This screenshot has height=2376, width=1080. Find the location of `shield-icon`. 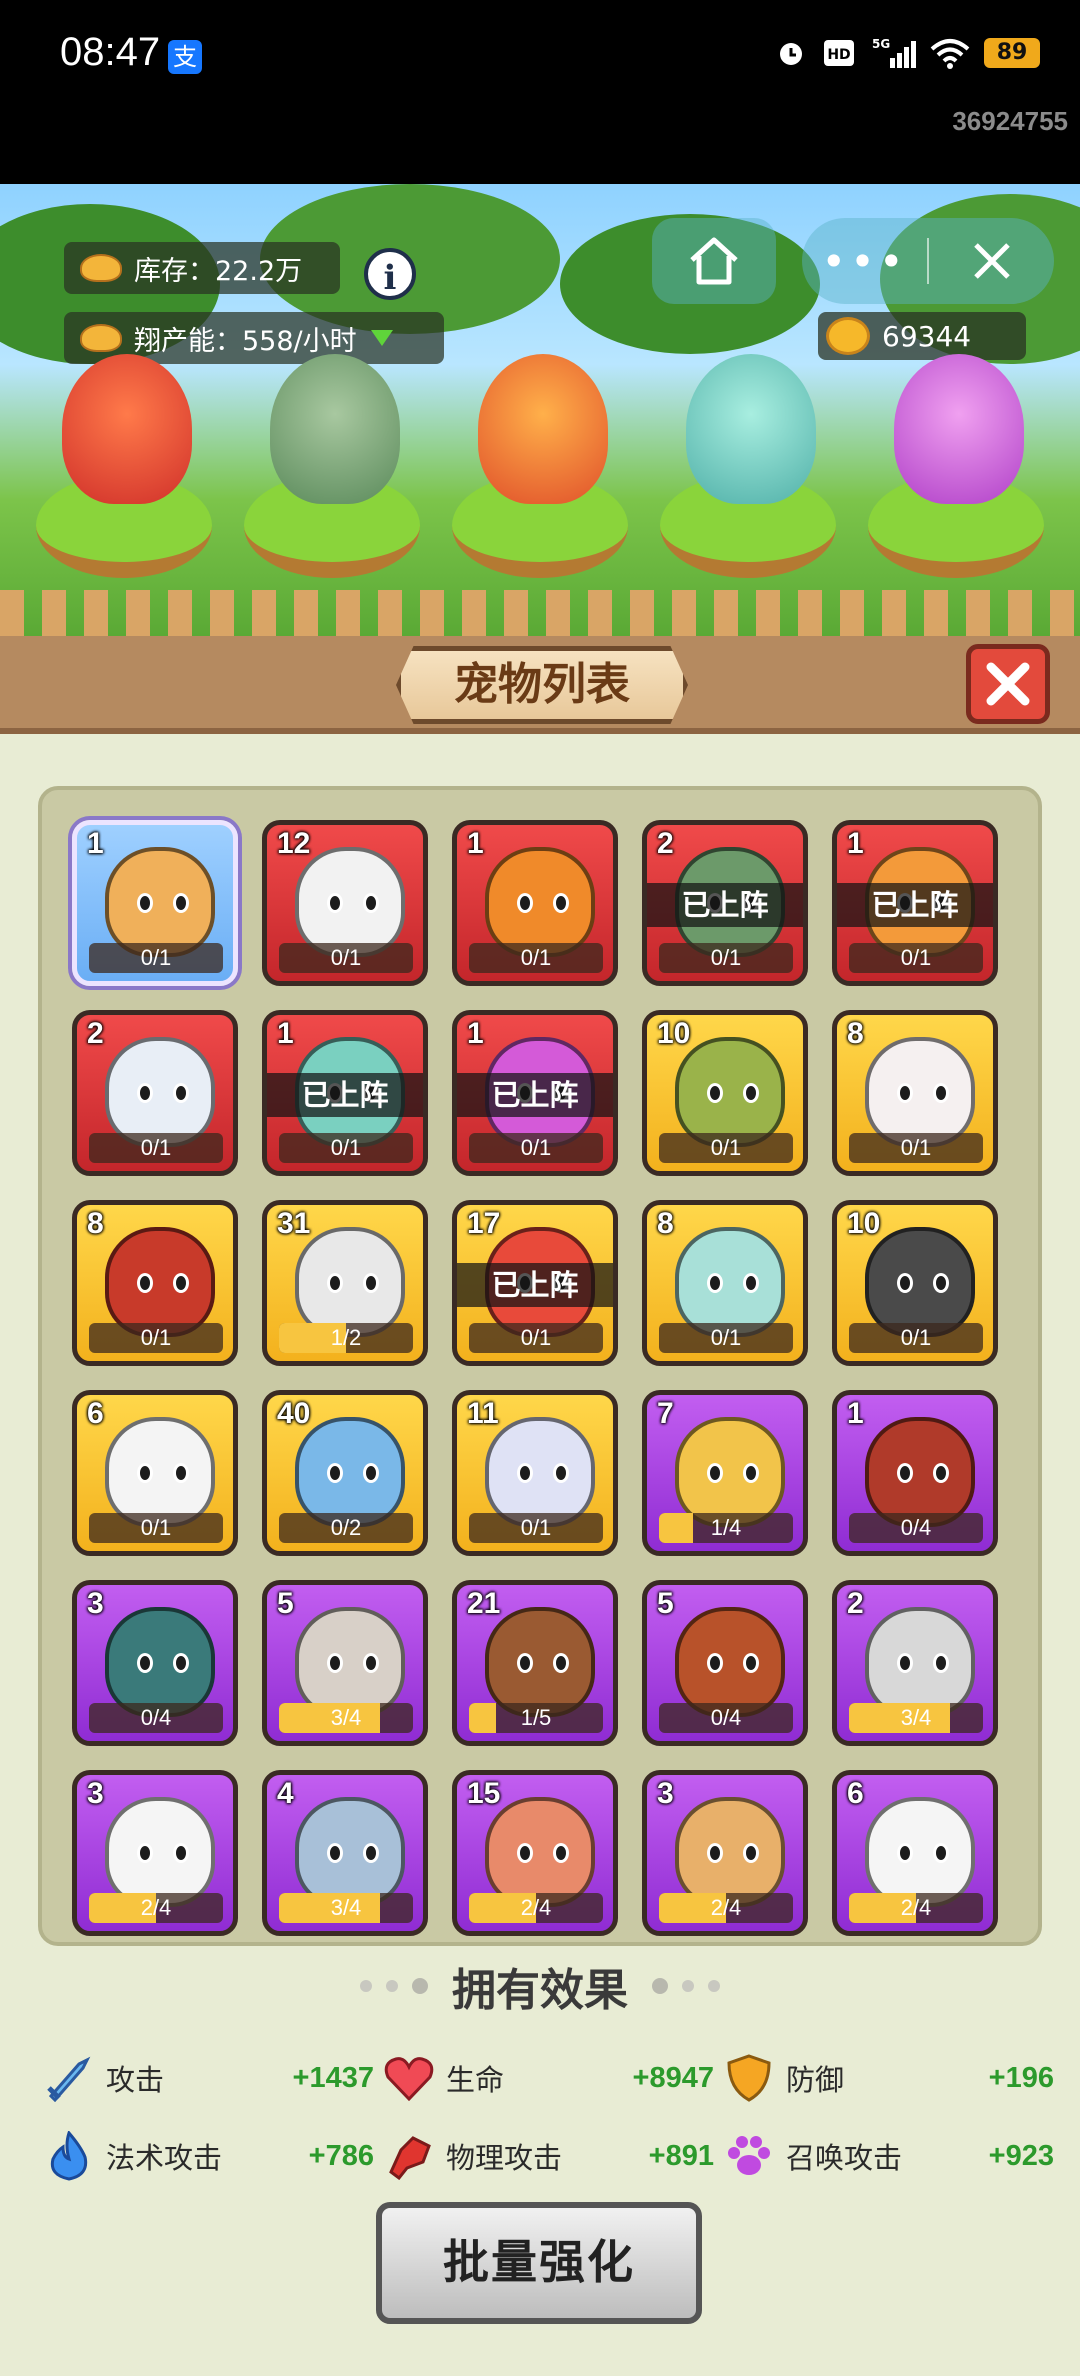

shield-icon is located at coordinates (749, 2078).